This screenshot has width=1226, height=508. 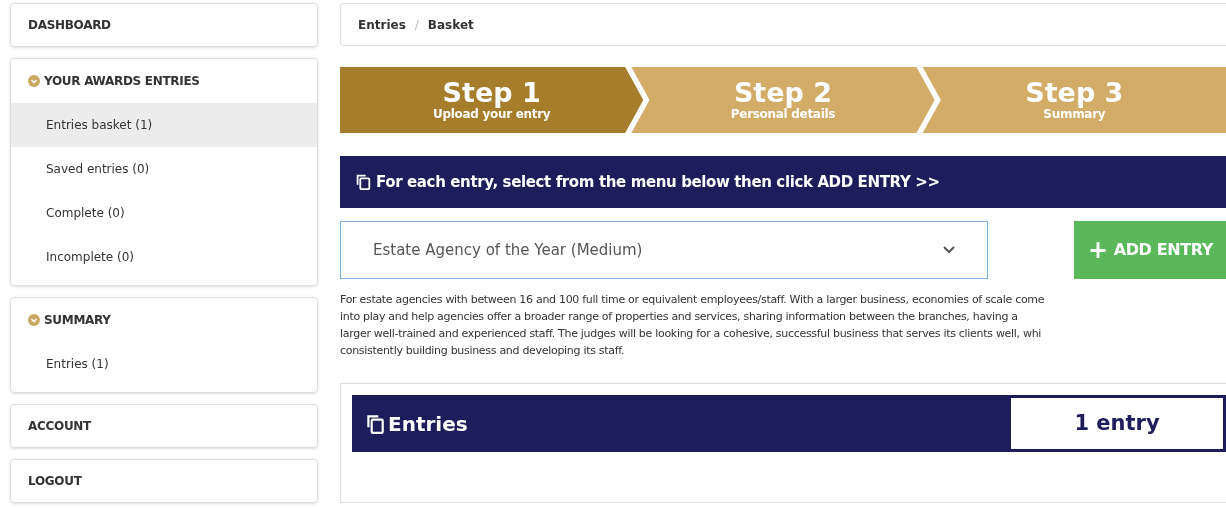 I want to click on instruction-text: For each entry, select from the menu below then click ADD ENTRY >>, so click(x=658, y=182).